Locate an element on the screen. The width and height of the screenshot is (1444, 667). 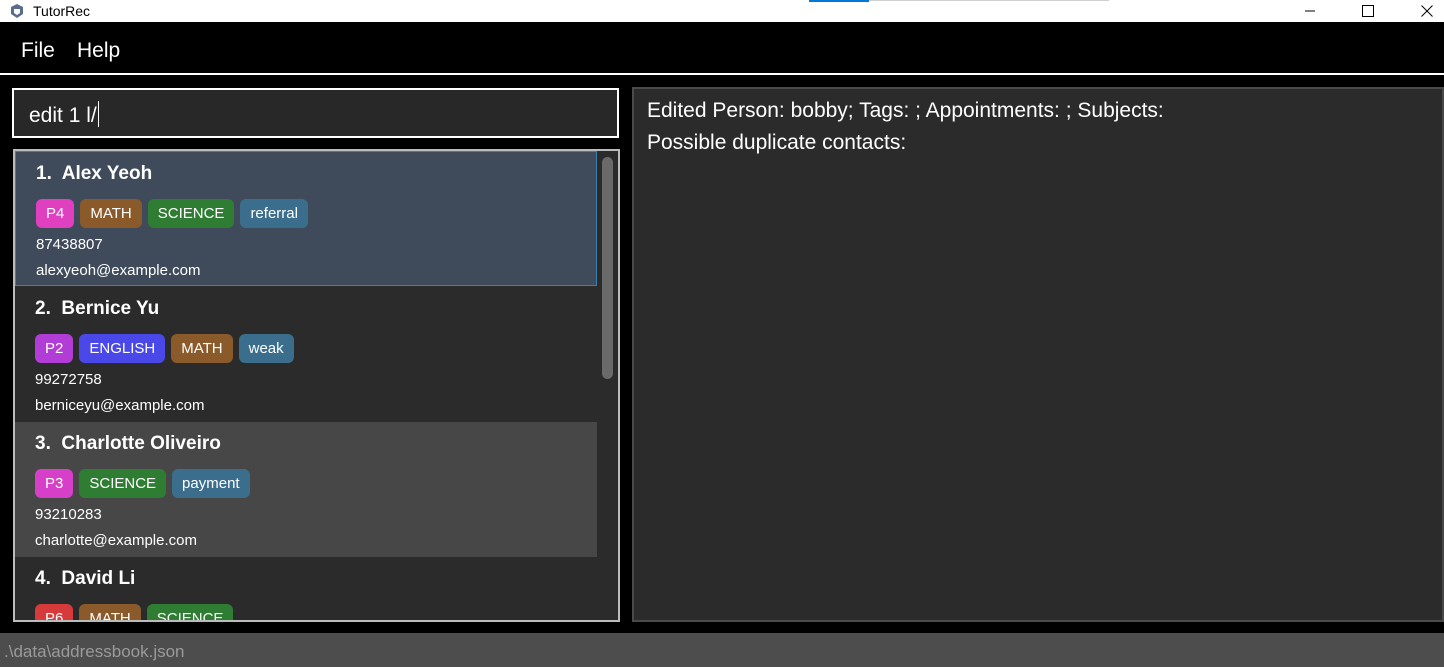
menu-bar: File Help is located at coordinates (722, 51).